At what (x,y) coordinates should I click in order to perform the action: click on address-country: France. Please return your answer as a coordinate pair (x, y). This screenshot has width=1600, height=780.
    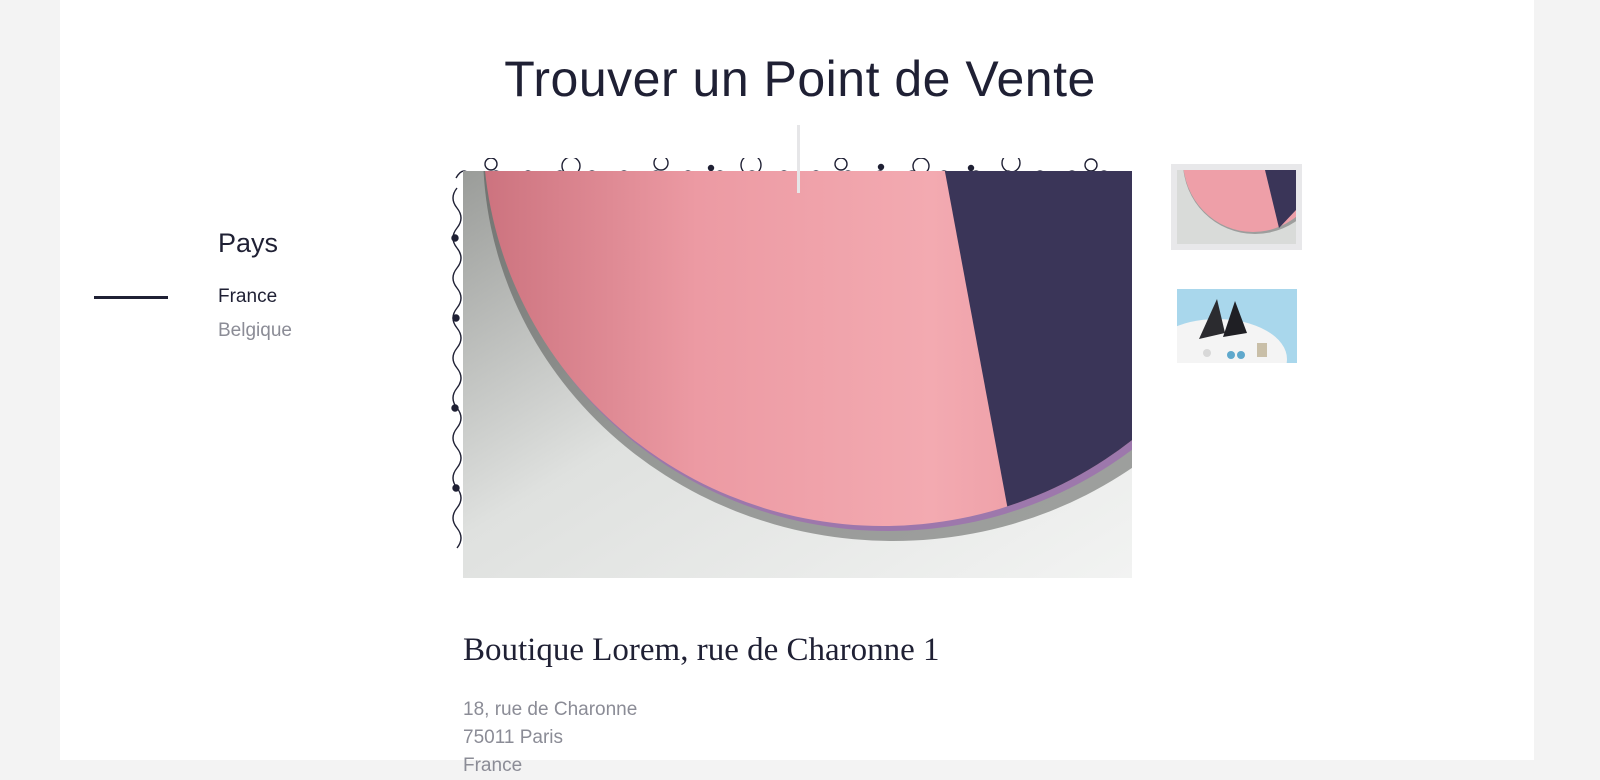
    Looking at the image, I should click on (493, 765).